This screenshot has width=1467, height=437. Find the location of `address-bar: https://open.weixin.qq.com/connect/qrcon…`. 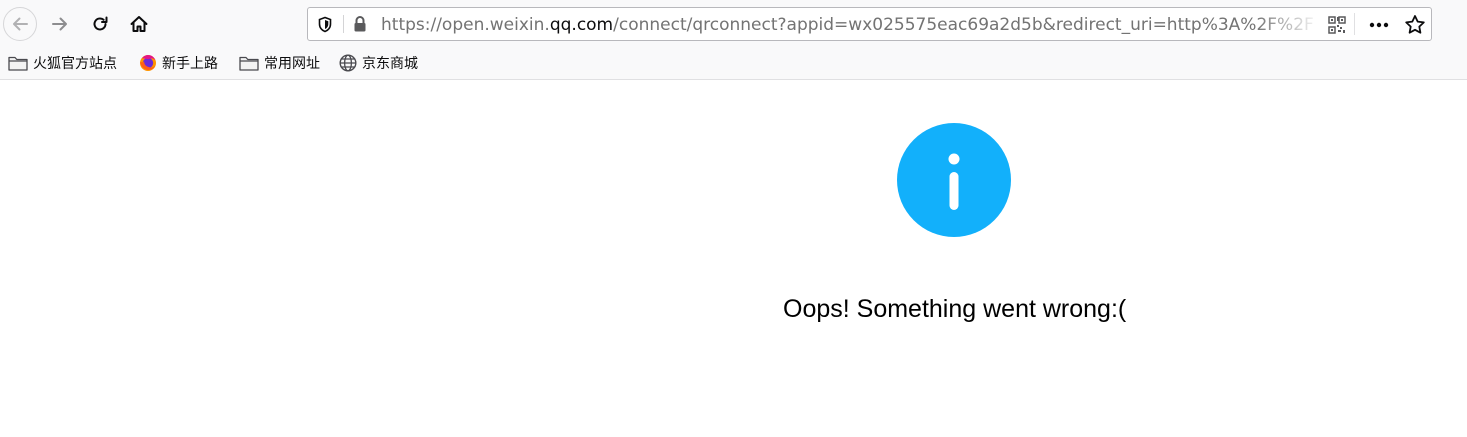

address-bar: https://open.weixin.qq.com/connect/qrcon… is located at coordinates (869, 24).